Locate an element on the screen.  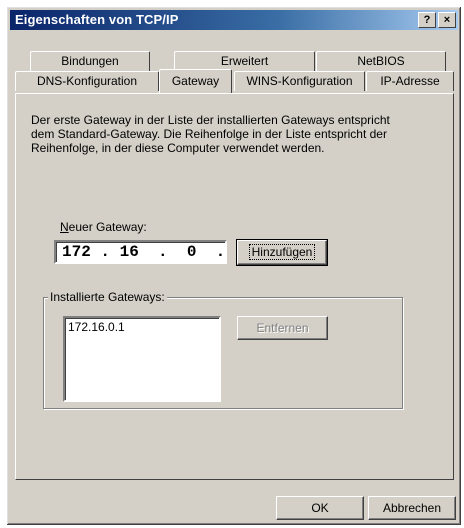
cancel-button: Abbrechen is located at coordinates (412, 508).